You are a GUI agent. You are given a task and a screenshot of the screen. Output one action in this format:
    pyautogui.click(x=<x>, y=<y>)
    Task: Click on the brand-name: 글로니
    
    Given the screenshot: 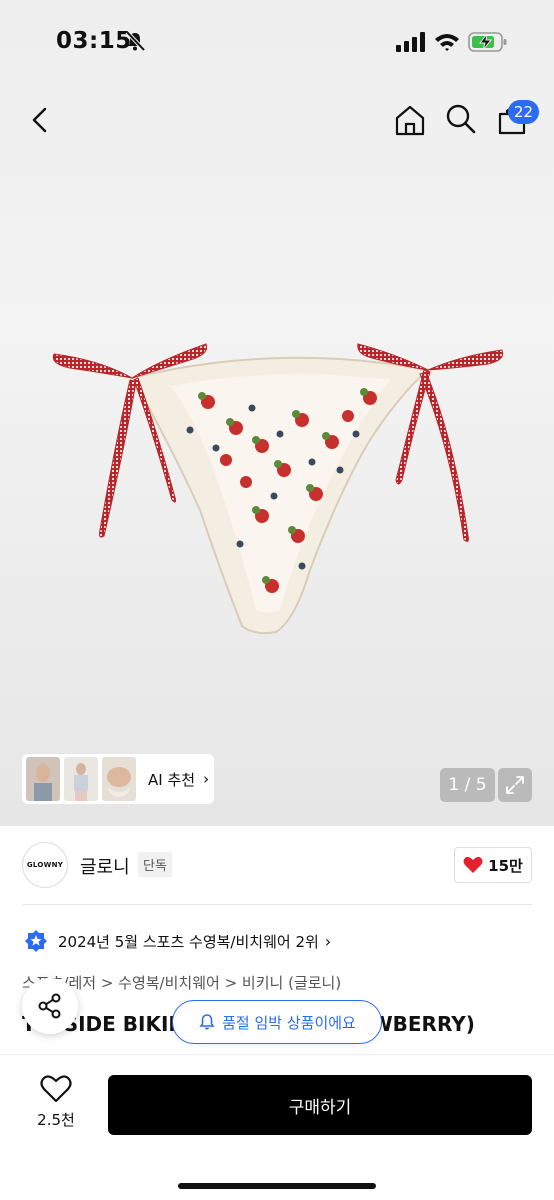 What is the action you would take?
    pyautogui.click(x=105, y=866)
    